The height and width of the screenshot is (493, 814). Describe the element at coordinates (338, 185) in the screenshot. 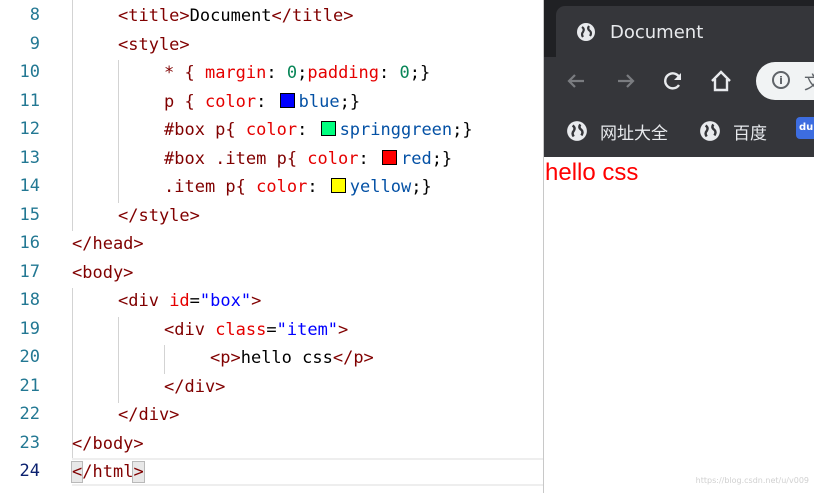

I see `color-swatch-yellow` at that location.